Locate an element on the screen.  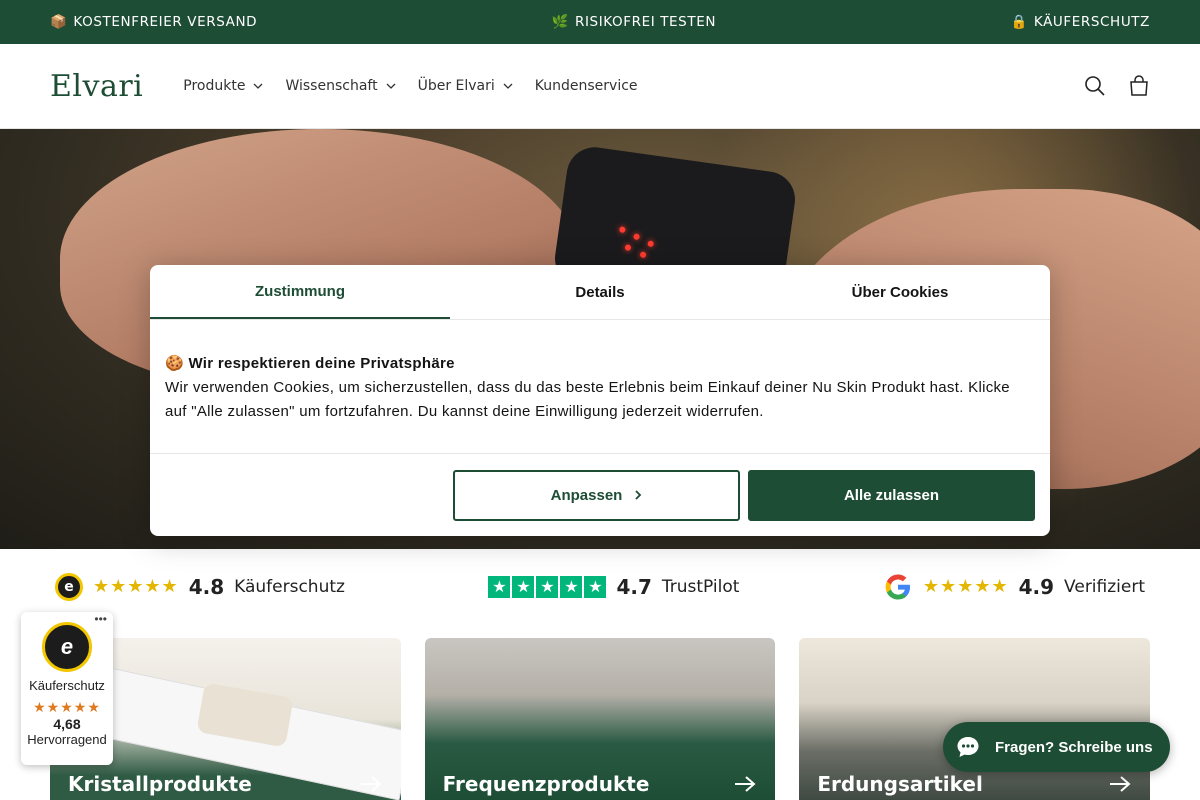
chat-bubble-icon is located at coordinates (968, 747).